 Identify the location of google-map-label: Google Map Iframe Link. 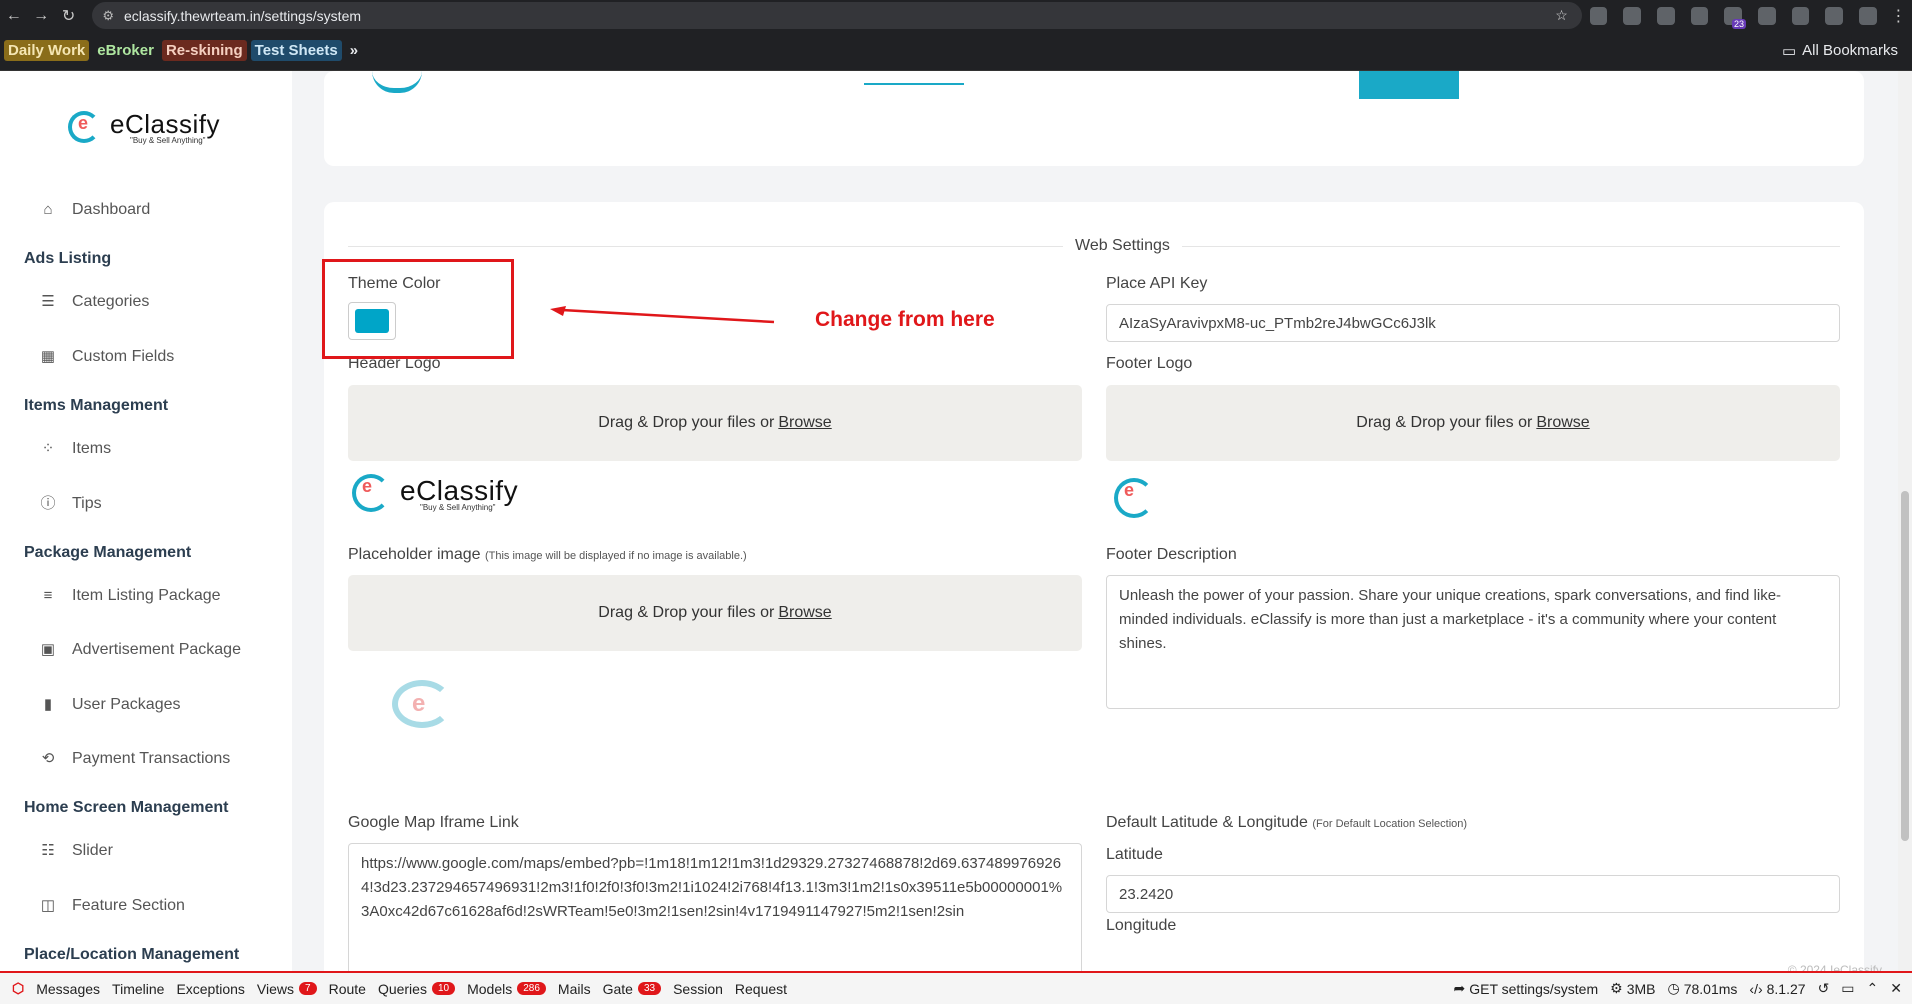
(433, 822).